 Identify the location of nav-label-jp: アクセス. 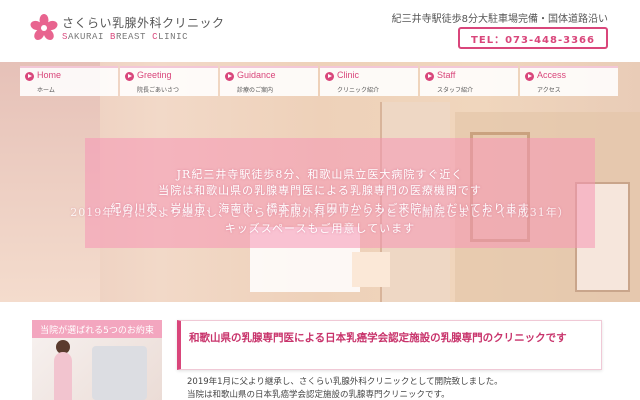
(549, 90).